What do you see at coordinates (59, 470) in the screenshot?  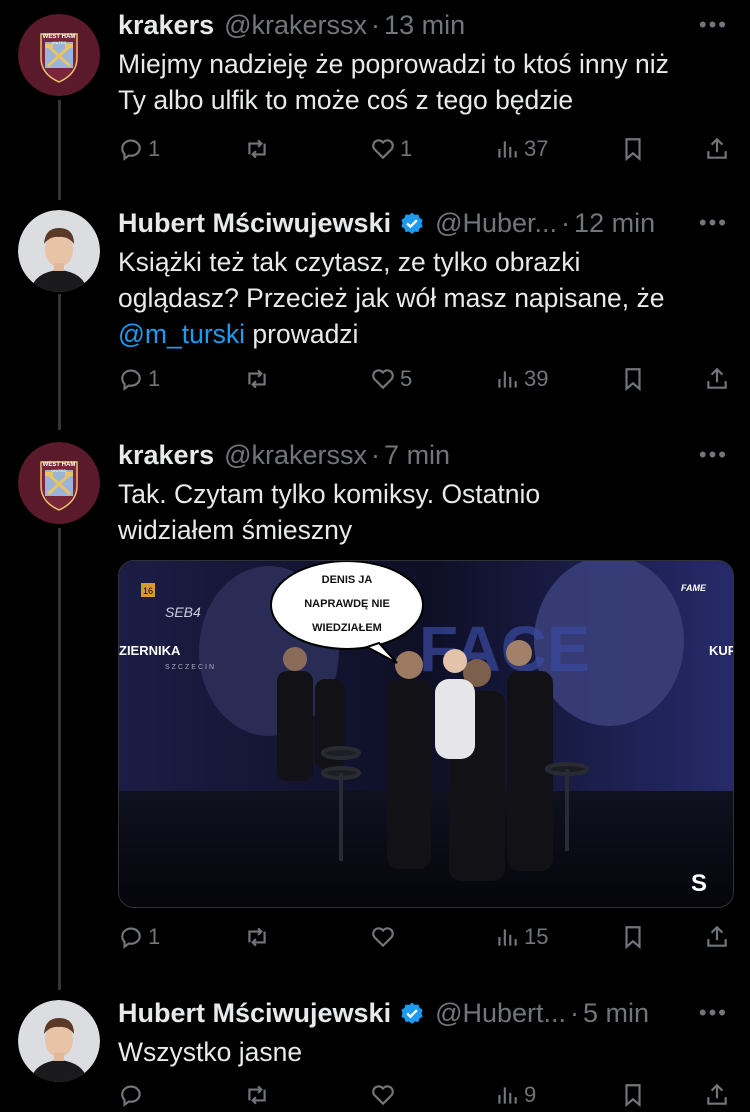 I see `svg-text: UNITED` at bounding box center [59, 470].